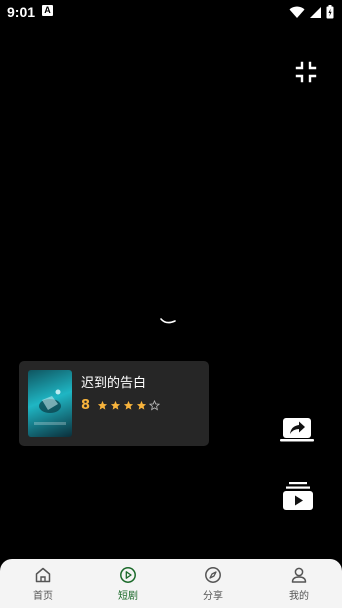  I want to click on bottom-tab-bar: 首页 短剧 分享 我的, so click(171, 583).